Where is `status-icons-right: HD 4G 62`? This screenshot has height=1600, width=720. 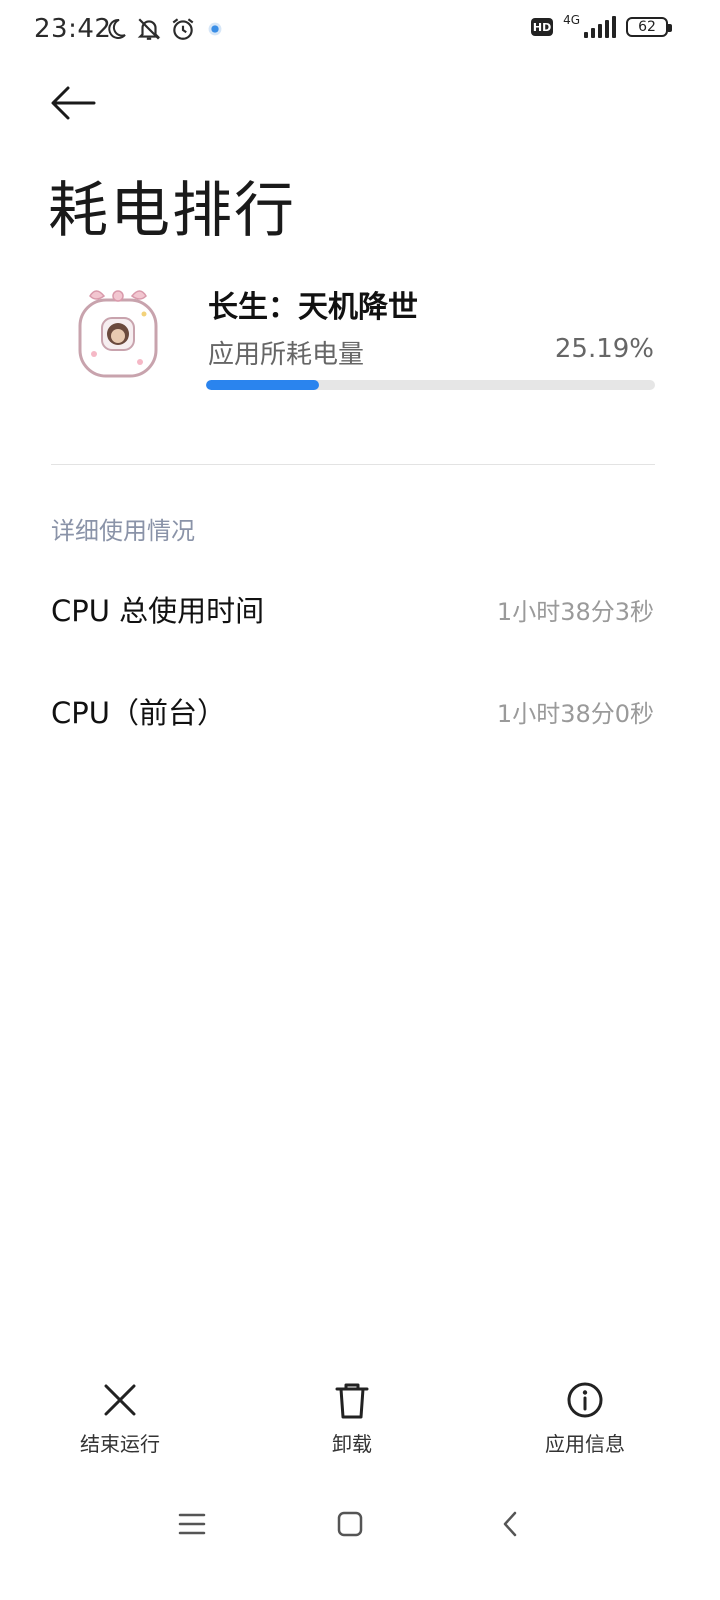
status-icons-right: HD 4G 62 is located at coordinates (601, 25).